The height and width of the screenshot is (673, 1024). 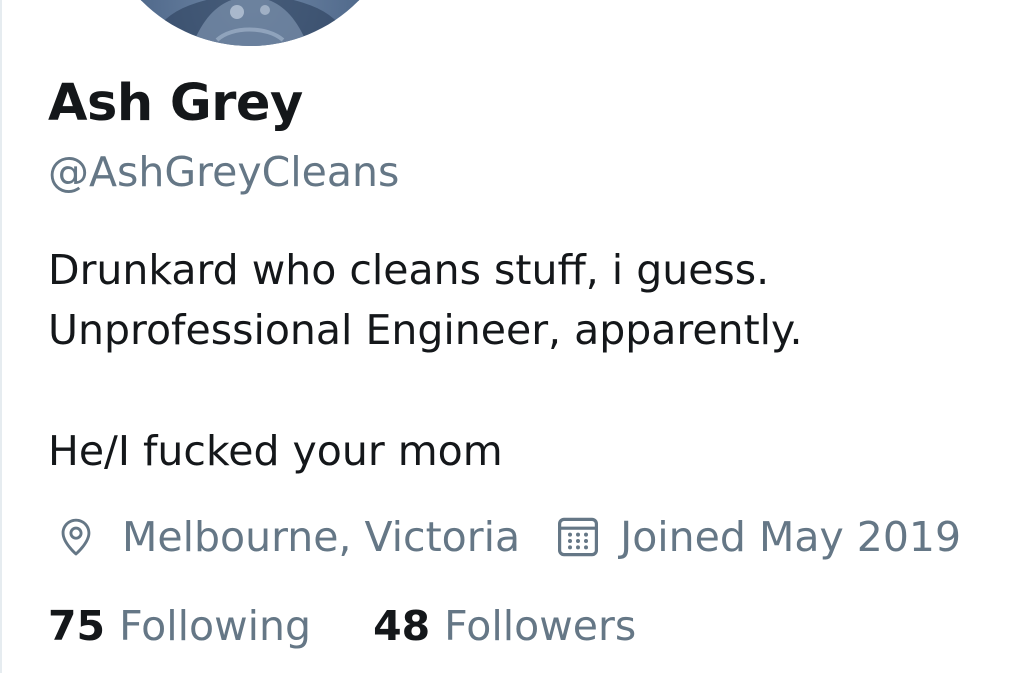 I want to click on profile-stats: 75 Following 48 Followers, so click(x=342, y=626).